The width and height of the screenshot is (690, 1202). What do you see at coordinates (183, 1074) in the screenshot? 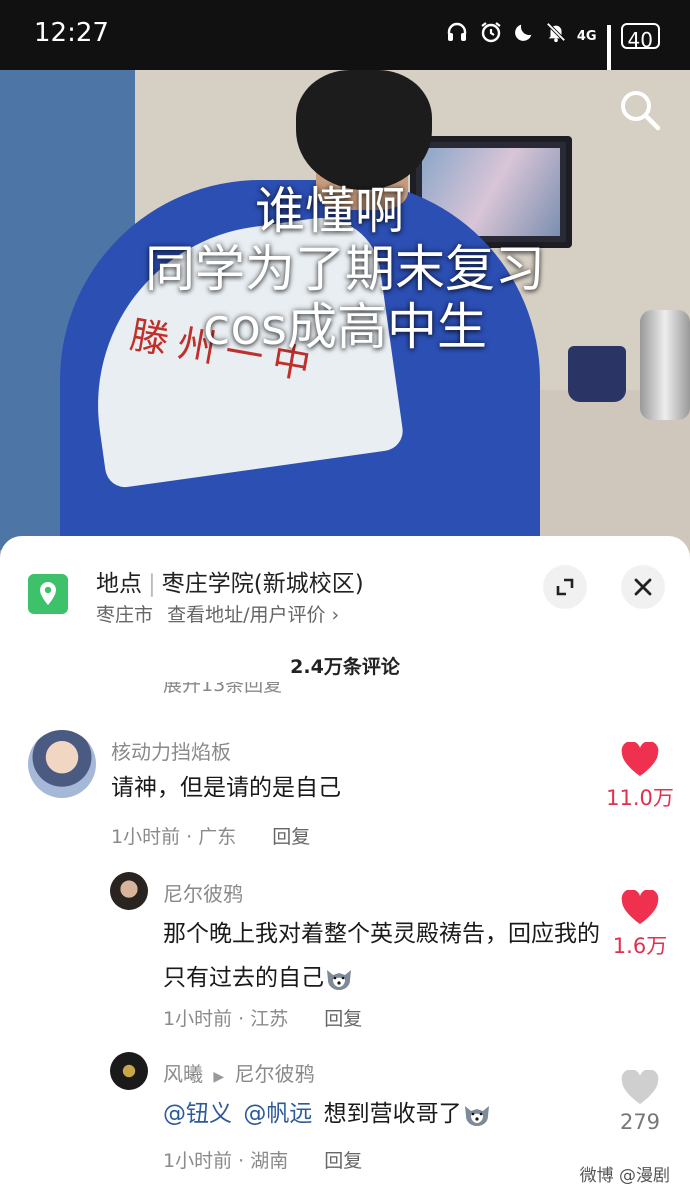
I see `reply-author: 风曦` at bounding box center [183, 1074].